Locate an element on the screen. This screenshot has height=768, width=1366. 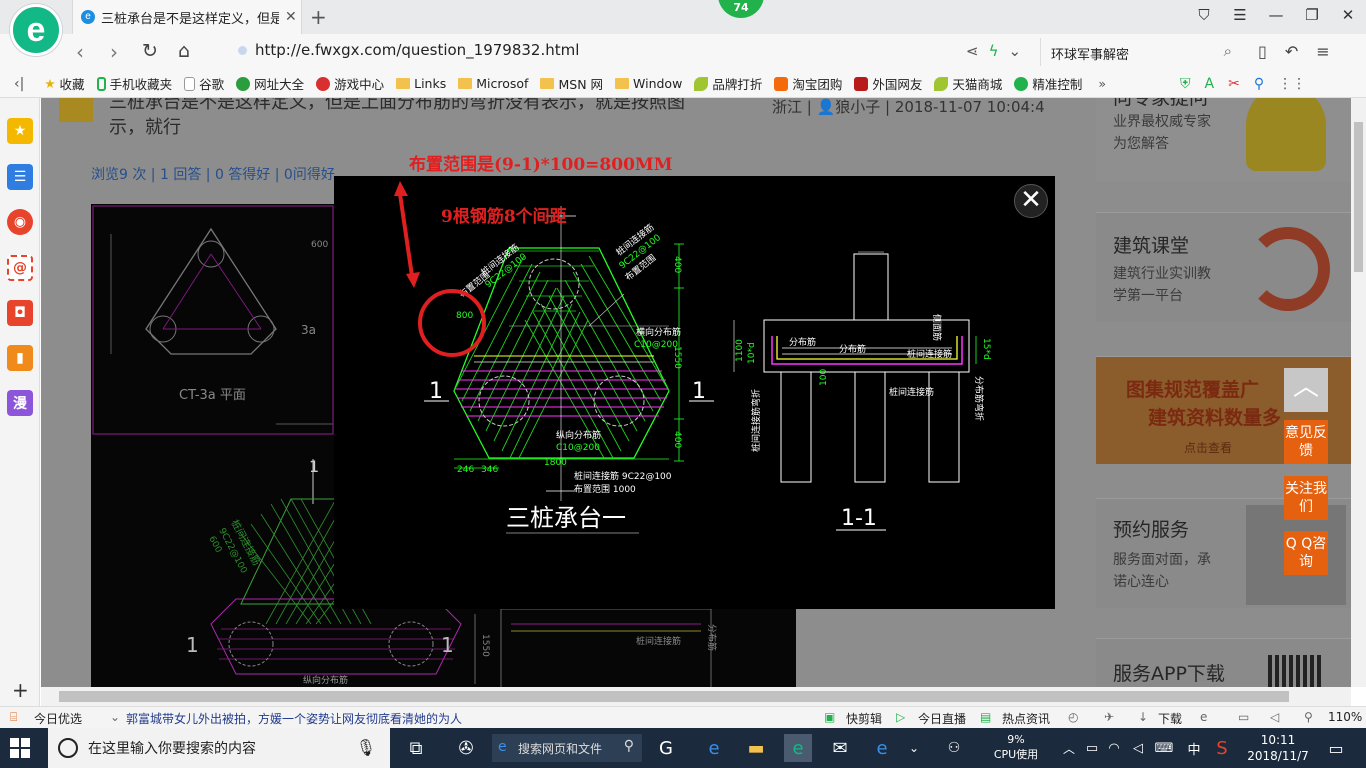
notification-badge: 74 is located at coordinates (741, 9).